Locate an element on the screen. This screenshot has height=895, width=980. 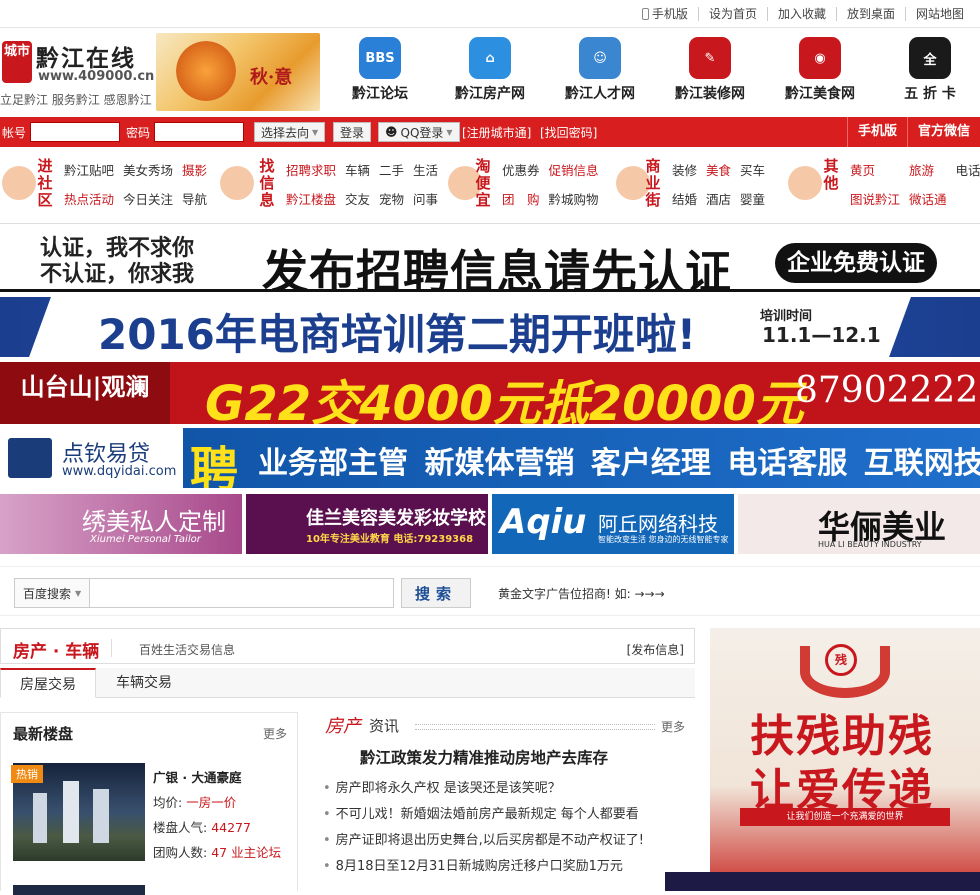
nav-brush: ✎ 黔江装修网 is located at coordinates (710, 70).